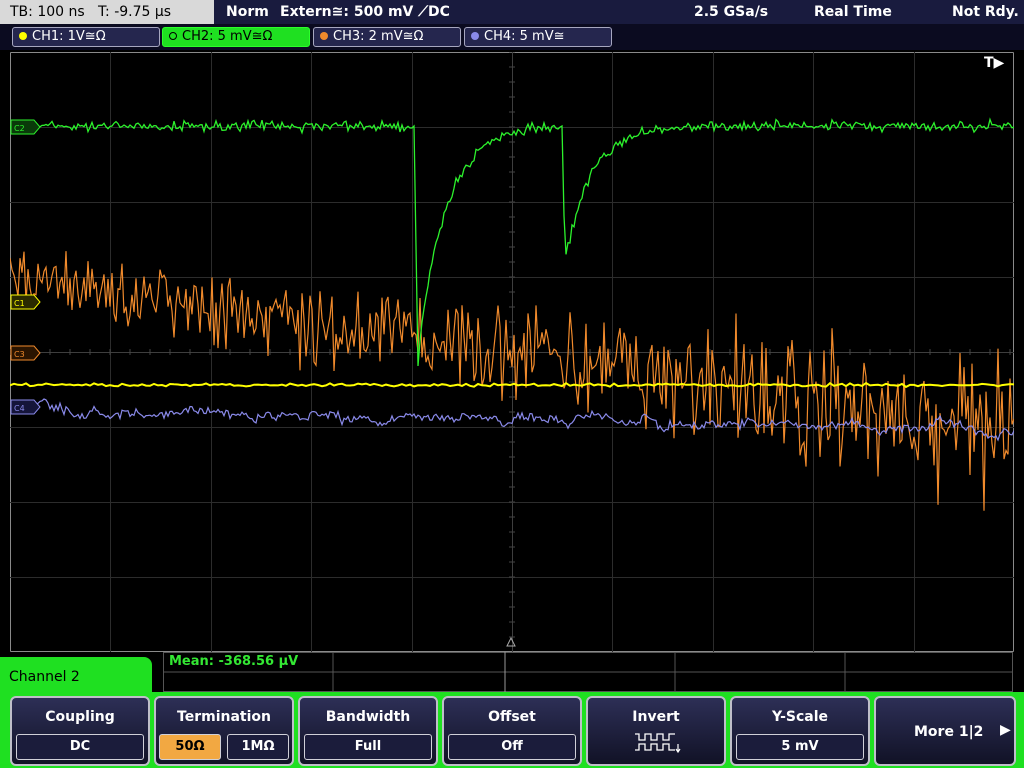 This screenshot has width=1024, height=768. I want to click on acquisition-mode: Real Time, so click(853, 12).